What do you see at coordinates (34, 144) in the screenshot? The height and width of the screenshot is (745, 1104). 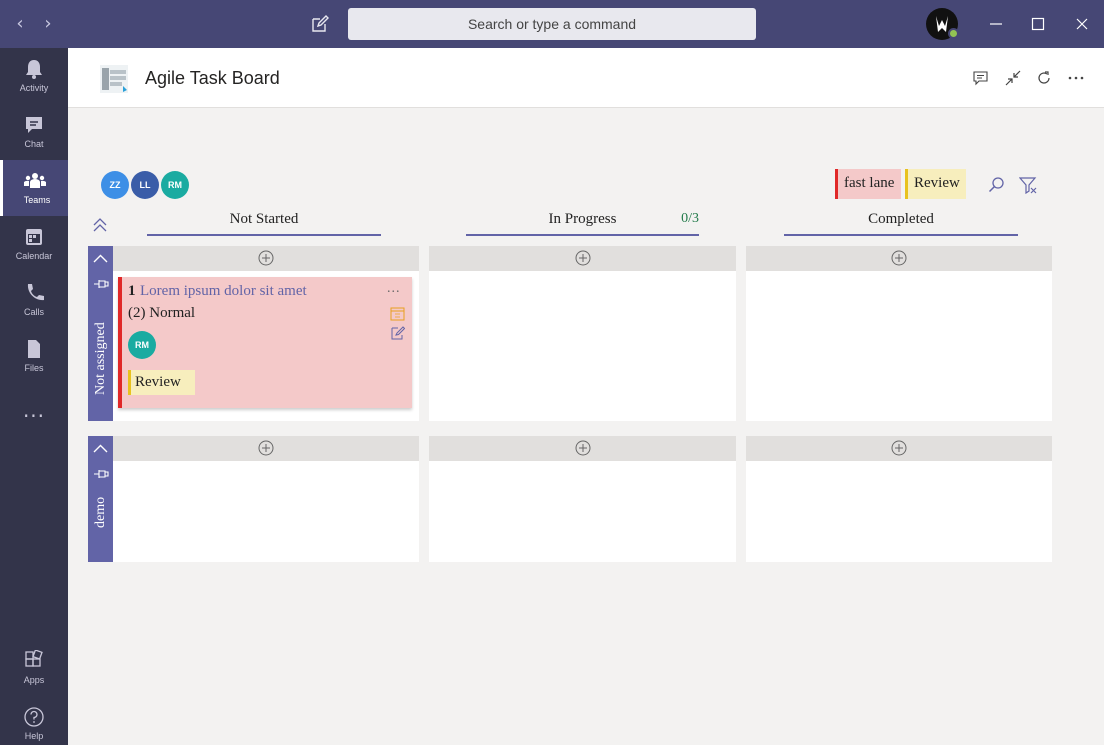 I see `rail-label: Chat` at bounding box center [34, 144].